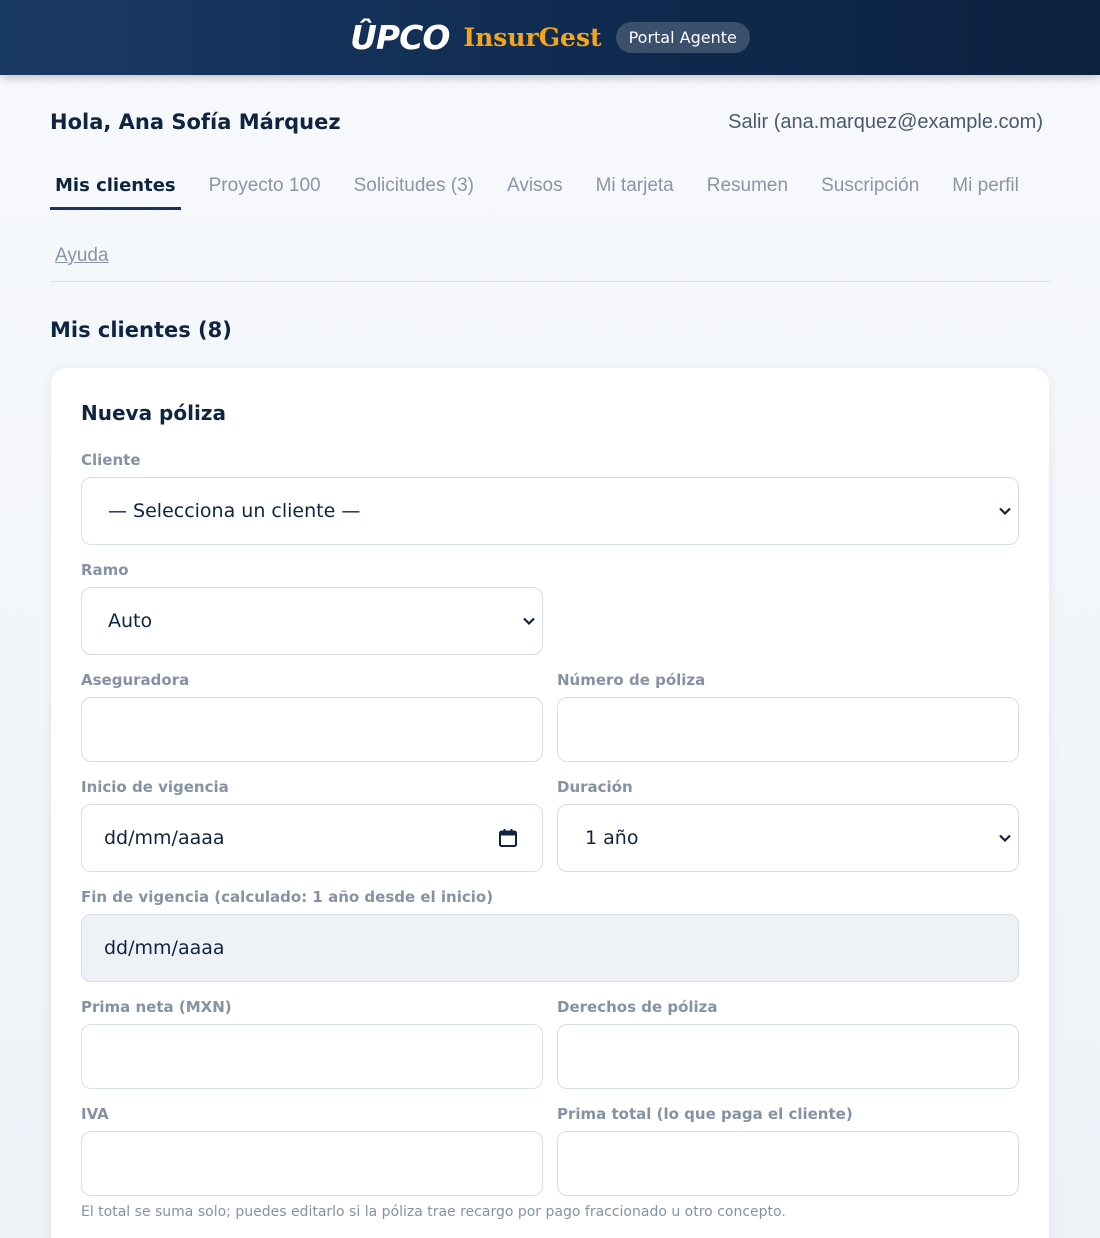 The image size is (1100, 1238). What do you see at coordinates (312, 1163) in the screenshot?
I see `iva-input` at bounding box center [312, 1163].